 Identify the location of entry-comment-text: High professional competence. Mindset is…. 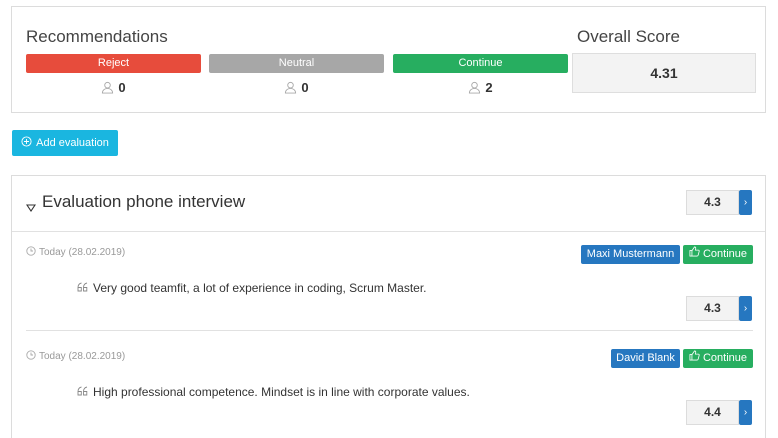
(281, 392).